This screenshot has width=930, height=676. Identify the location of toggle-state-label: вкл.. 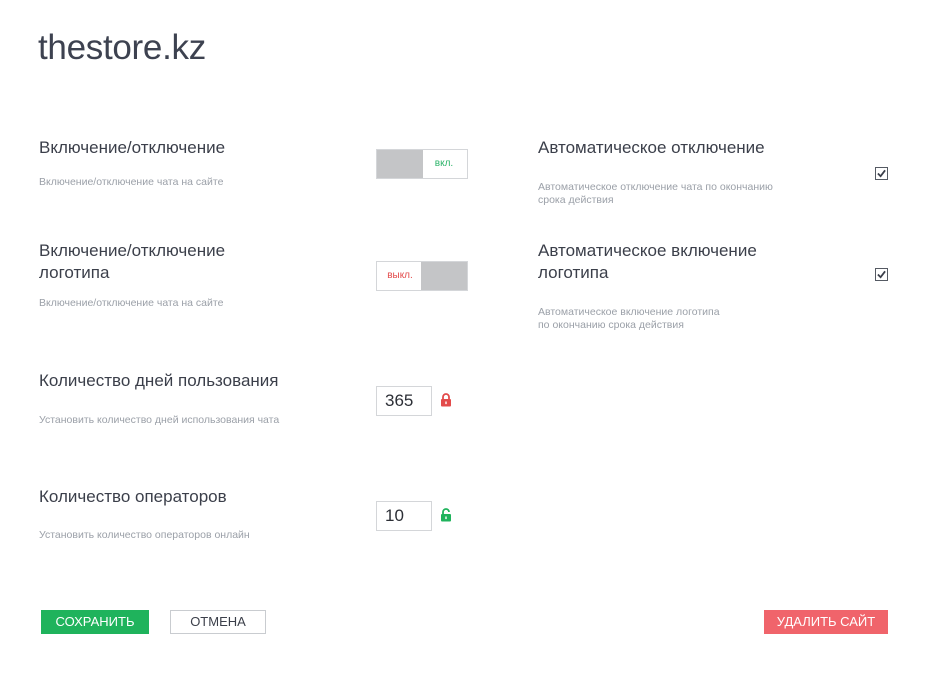
(444, 163).